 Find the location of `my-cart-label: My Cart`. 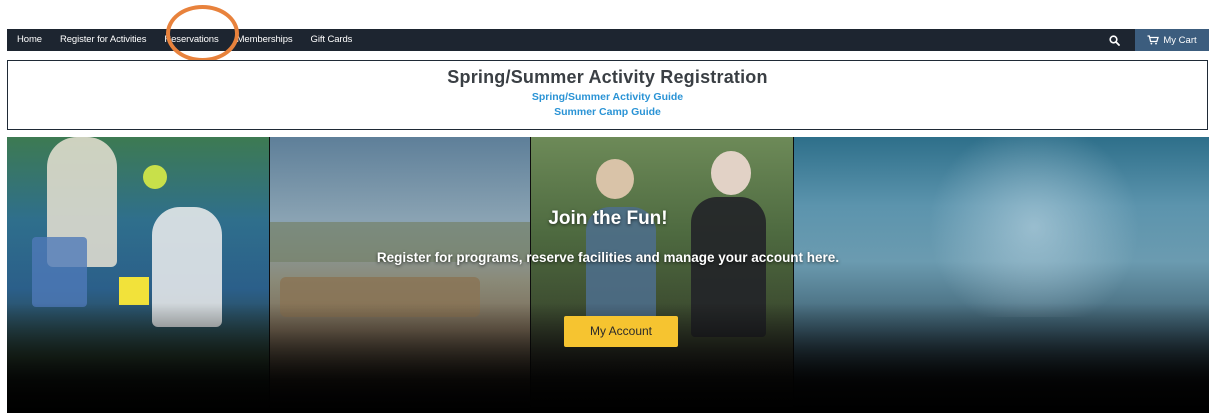

my-cart-label: My Cart is located at coordinates (1180, 40).